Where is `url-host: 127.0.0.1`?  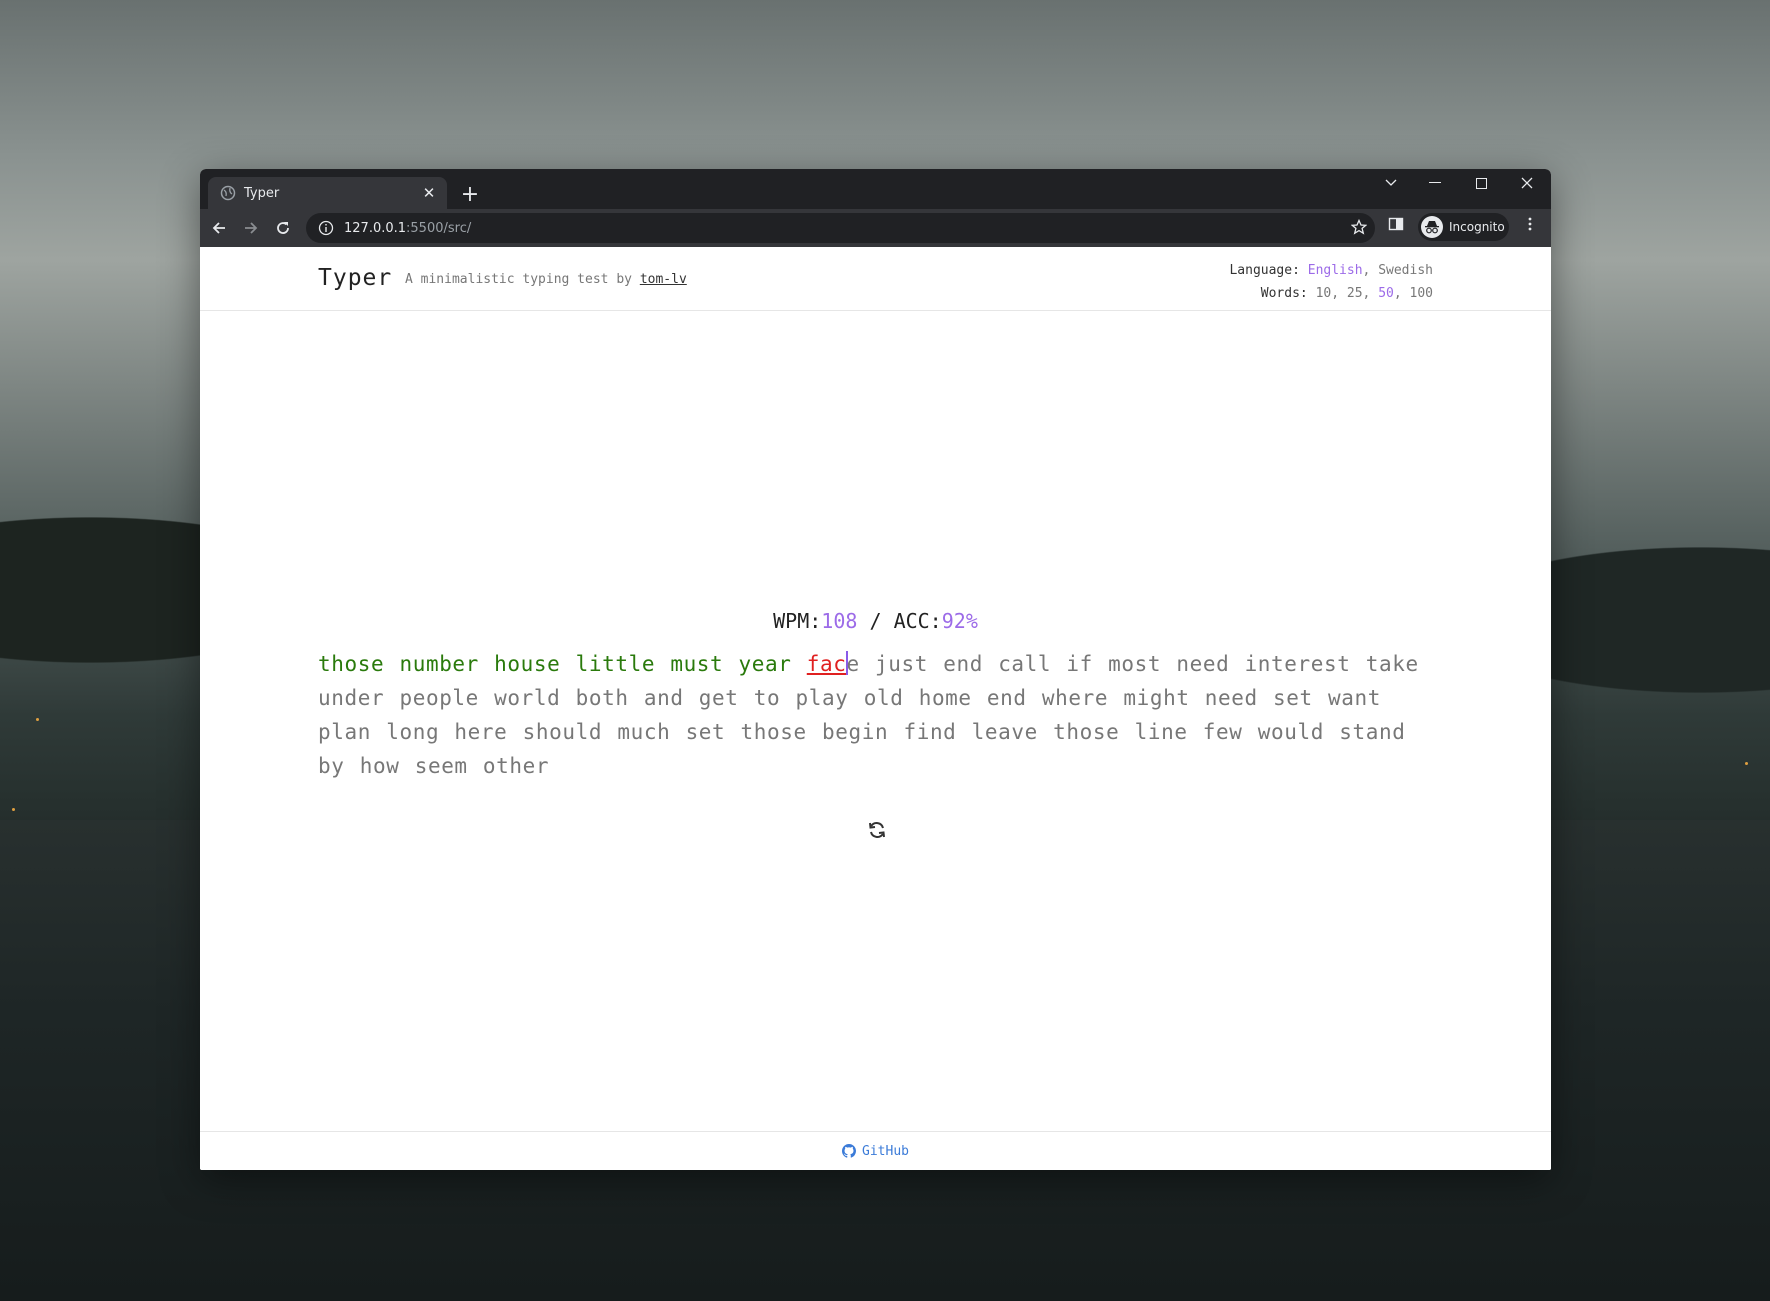
url-host: 127.0.0.1 is located at coordinates (375, 228).